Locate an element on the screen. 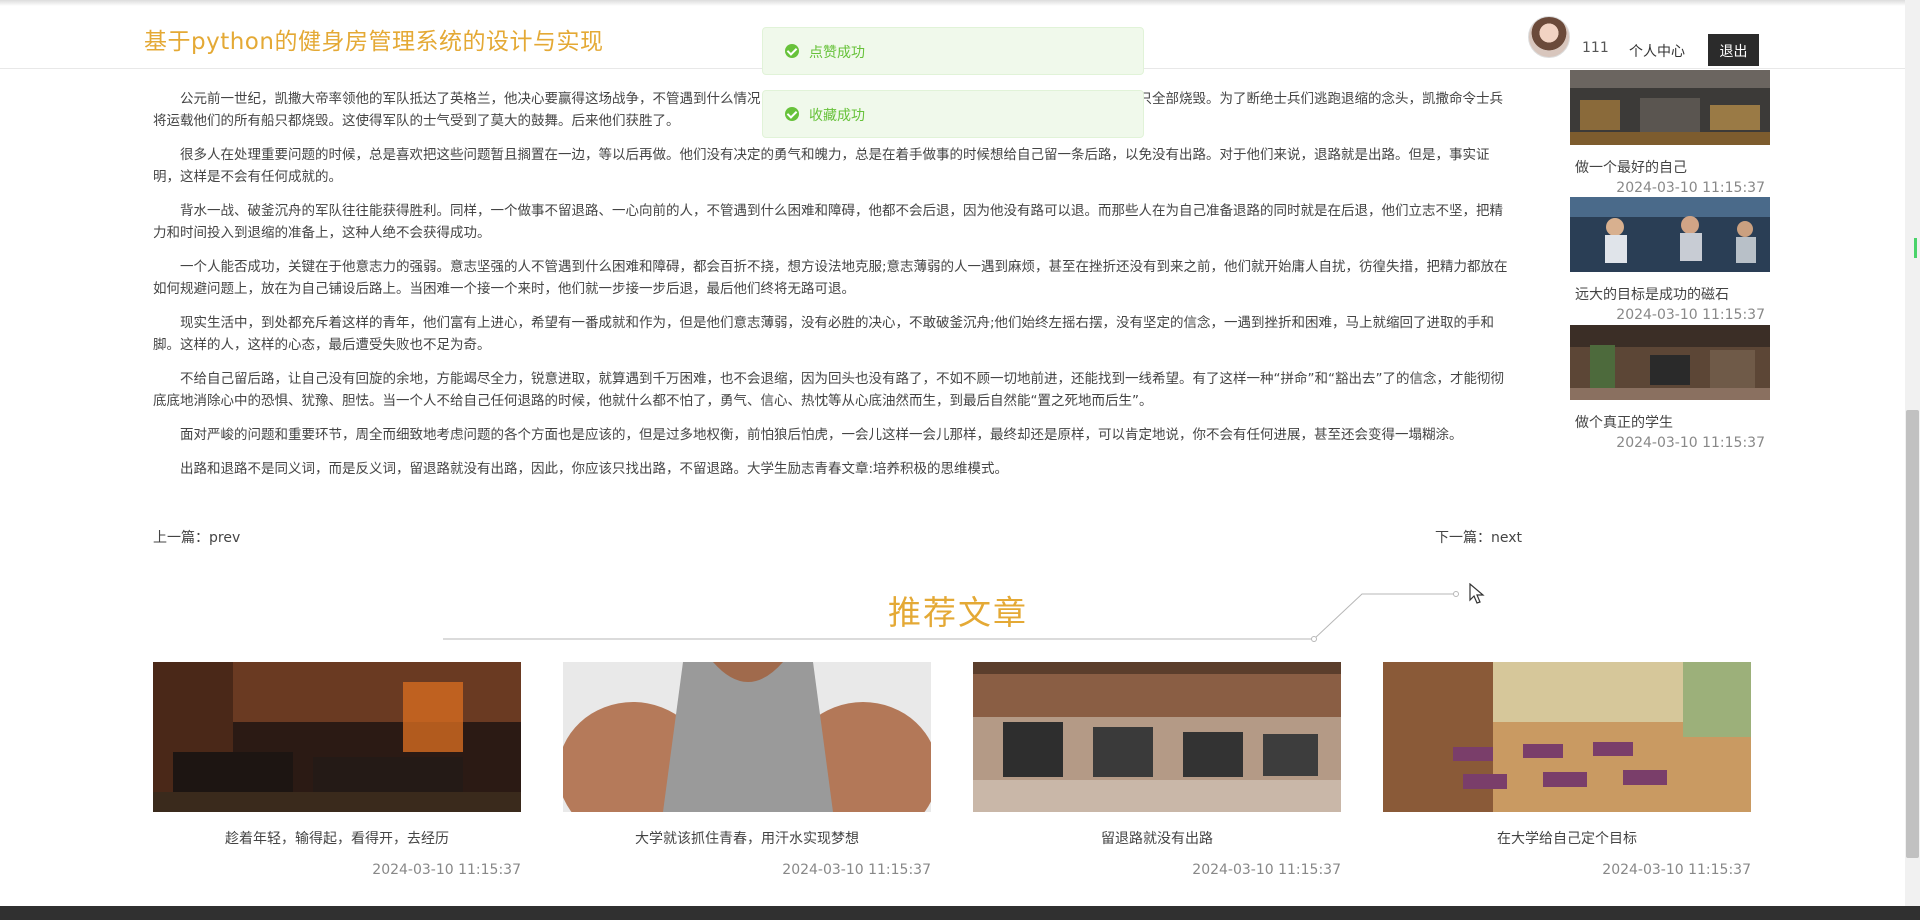 The height and width of the screenshot is (920, 1920). sidebar-article-item: 远大的目标是成功的磁石 2024-03-10 11:15:37 is located at coordinates (1670, 260).